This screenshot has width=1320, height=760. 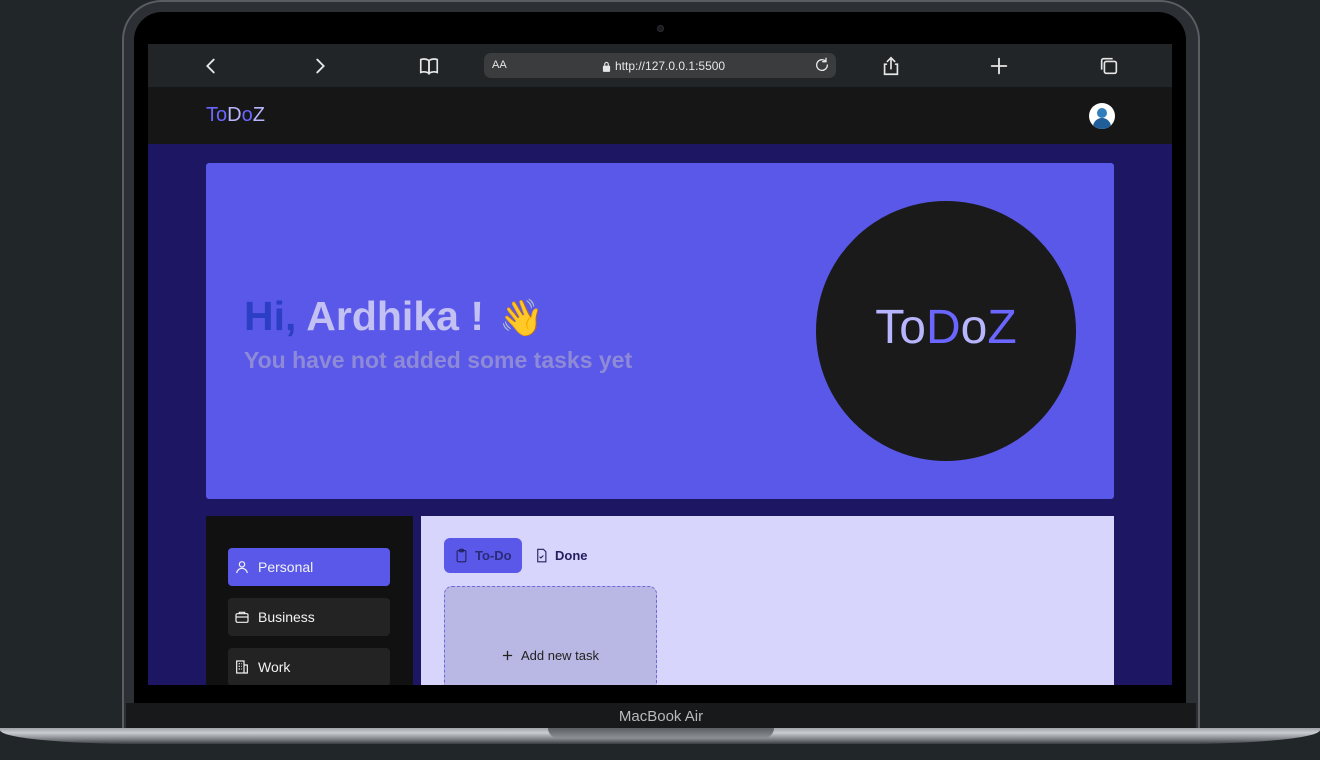 I want to click on lock-icon, so click(x=606, y=66).